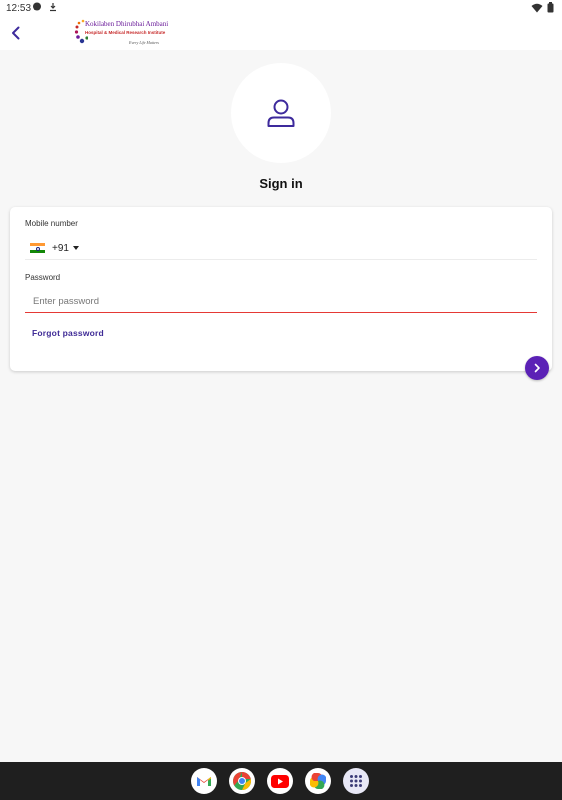 This screenshot has width=562, height=800. What do you see at coordinates (144, 42) in the screenshot?
I see `logo-tagline: Every Life Matters` at bounding box center [144, 42].